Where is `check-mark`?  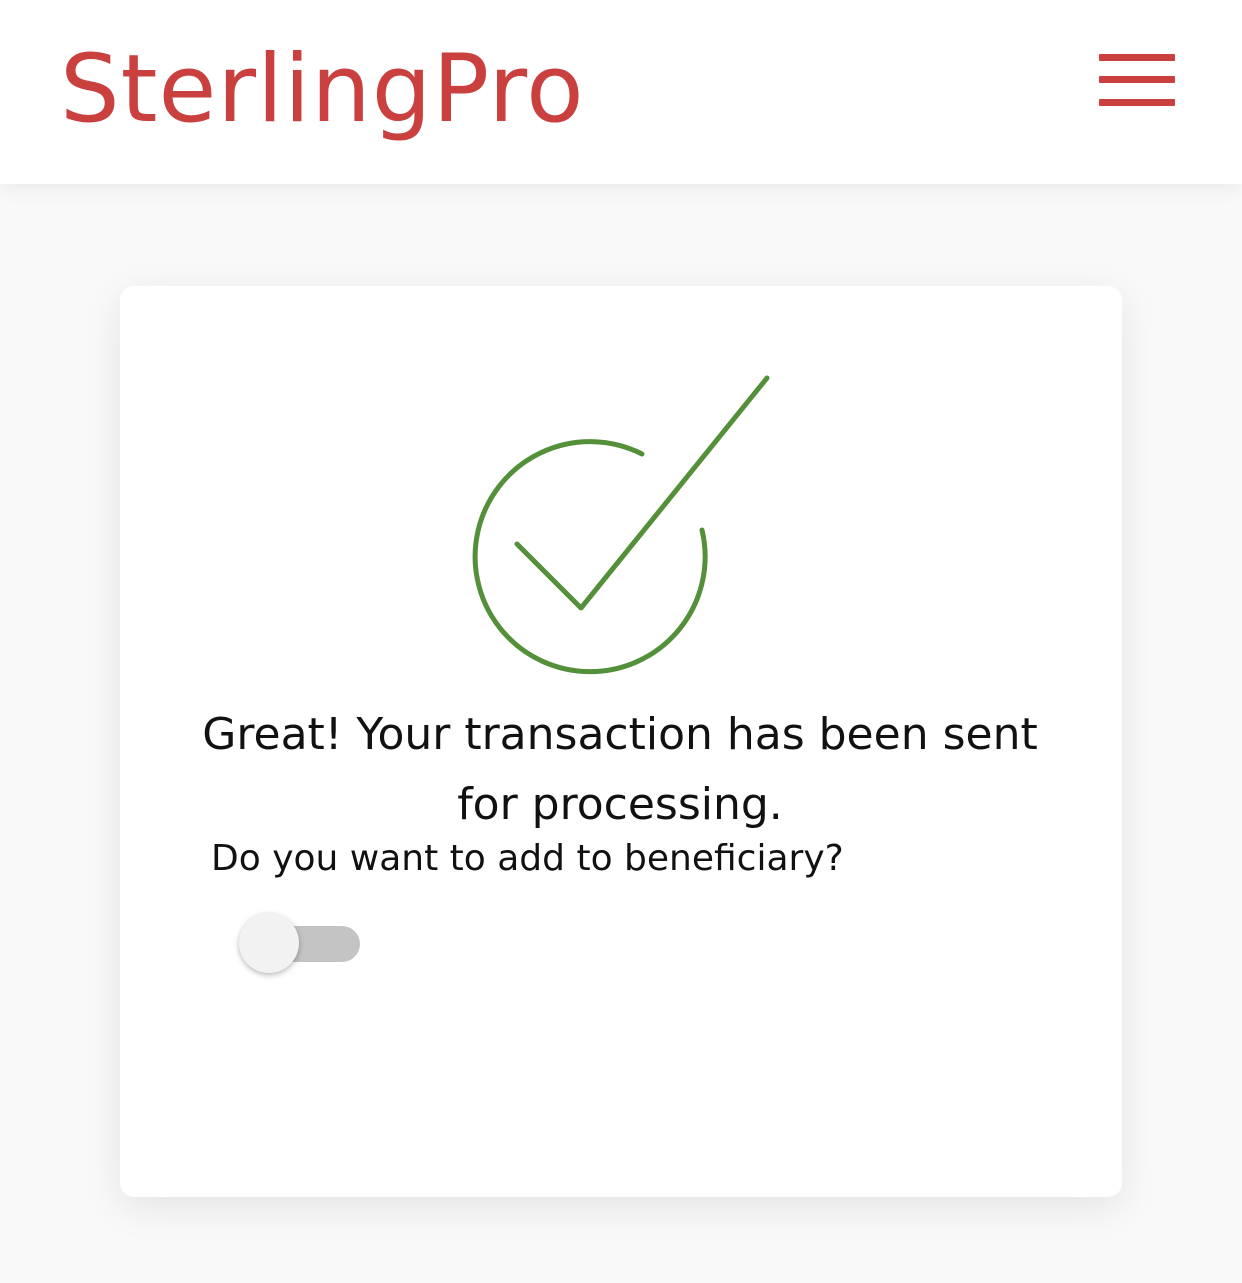 check-mark is located at coordinates (642, 493).